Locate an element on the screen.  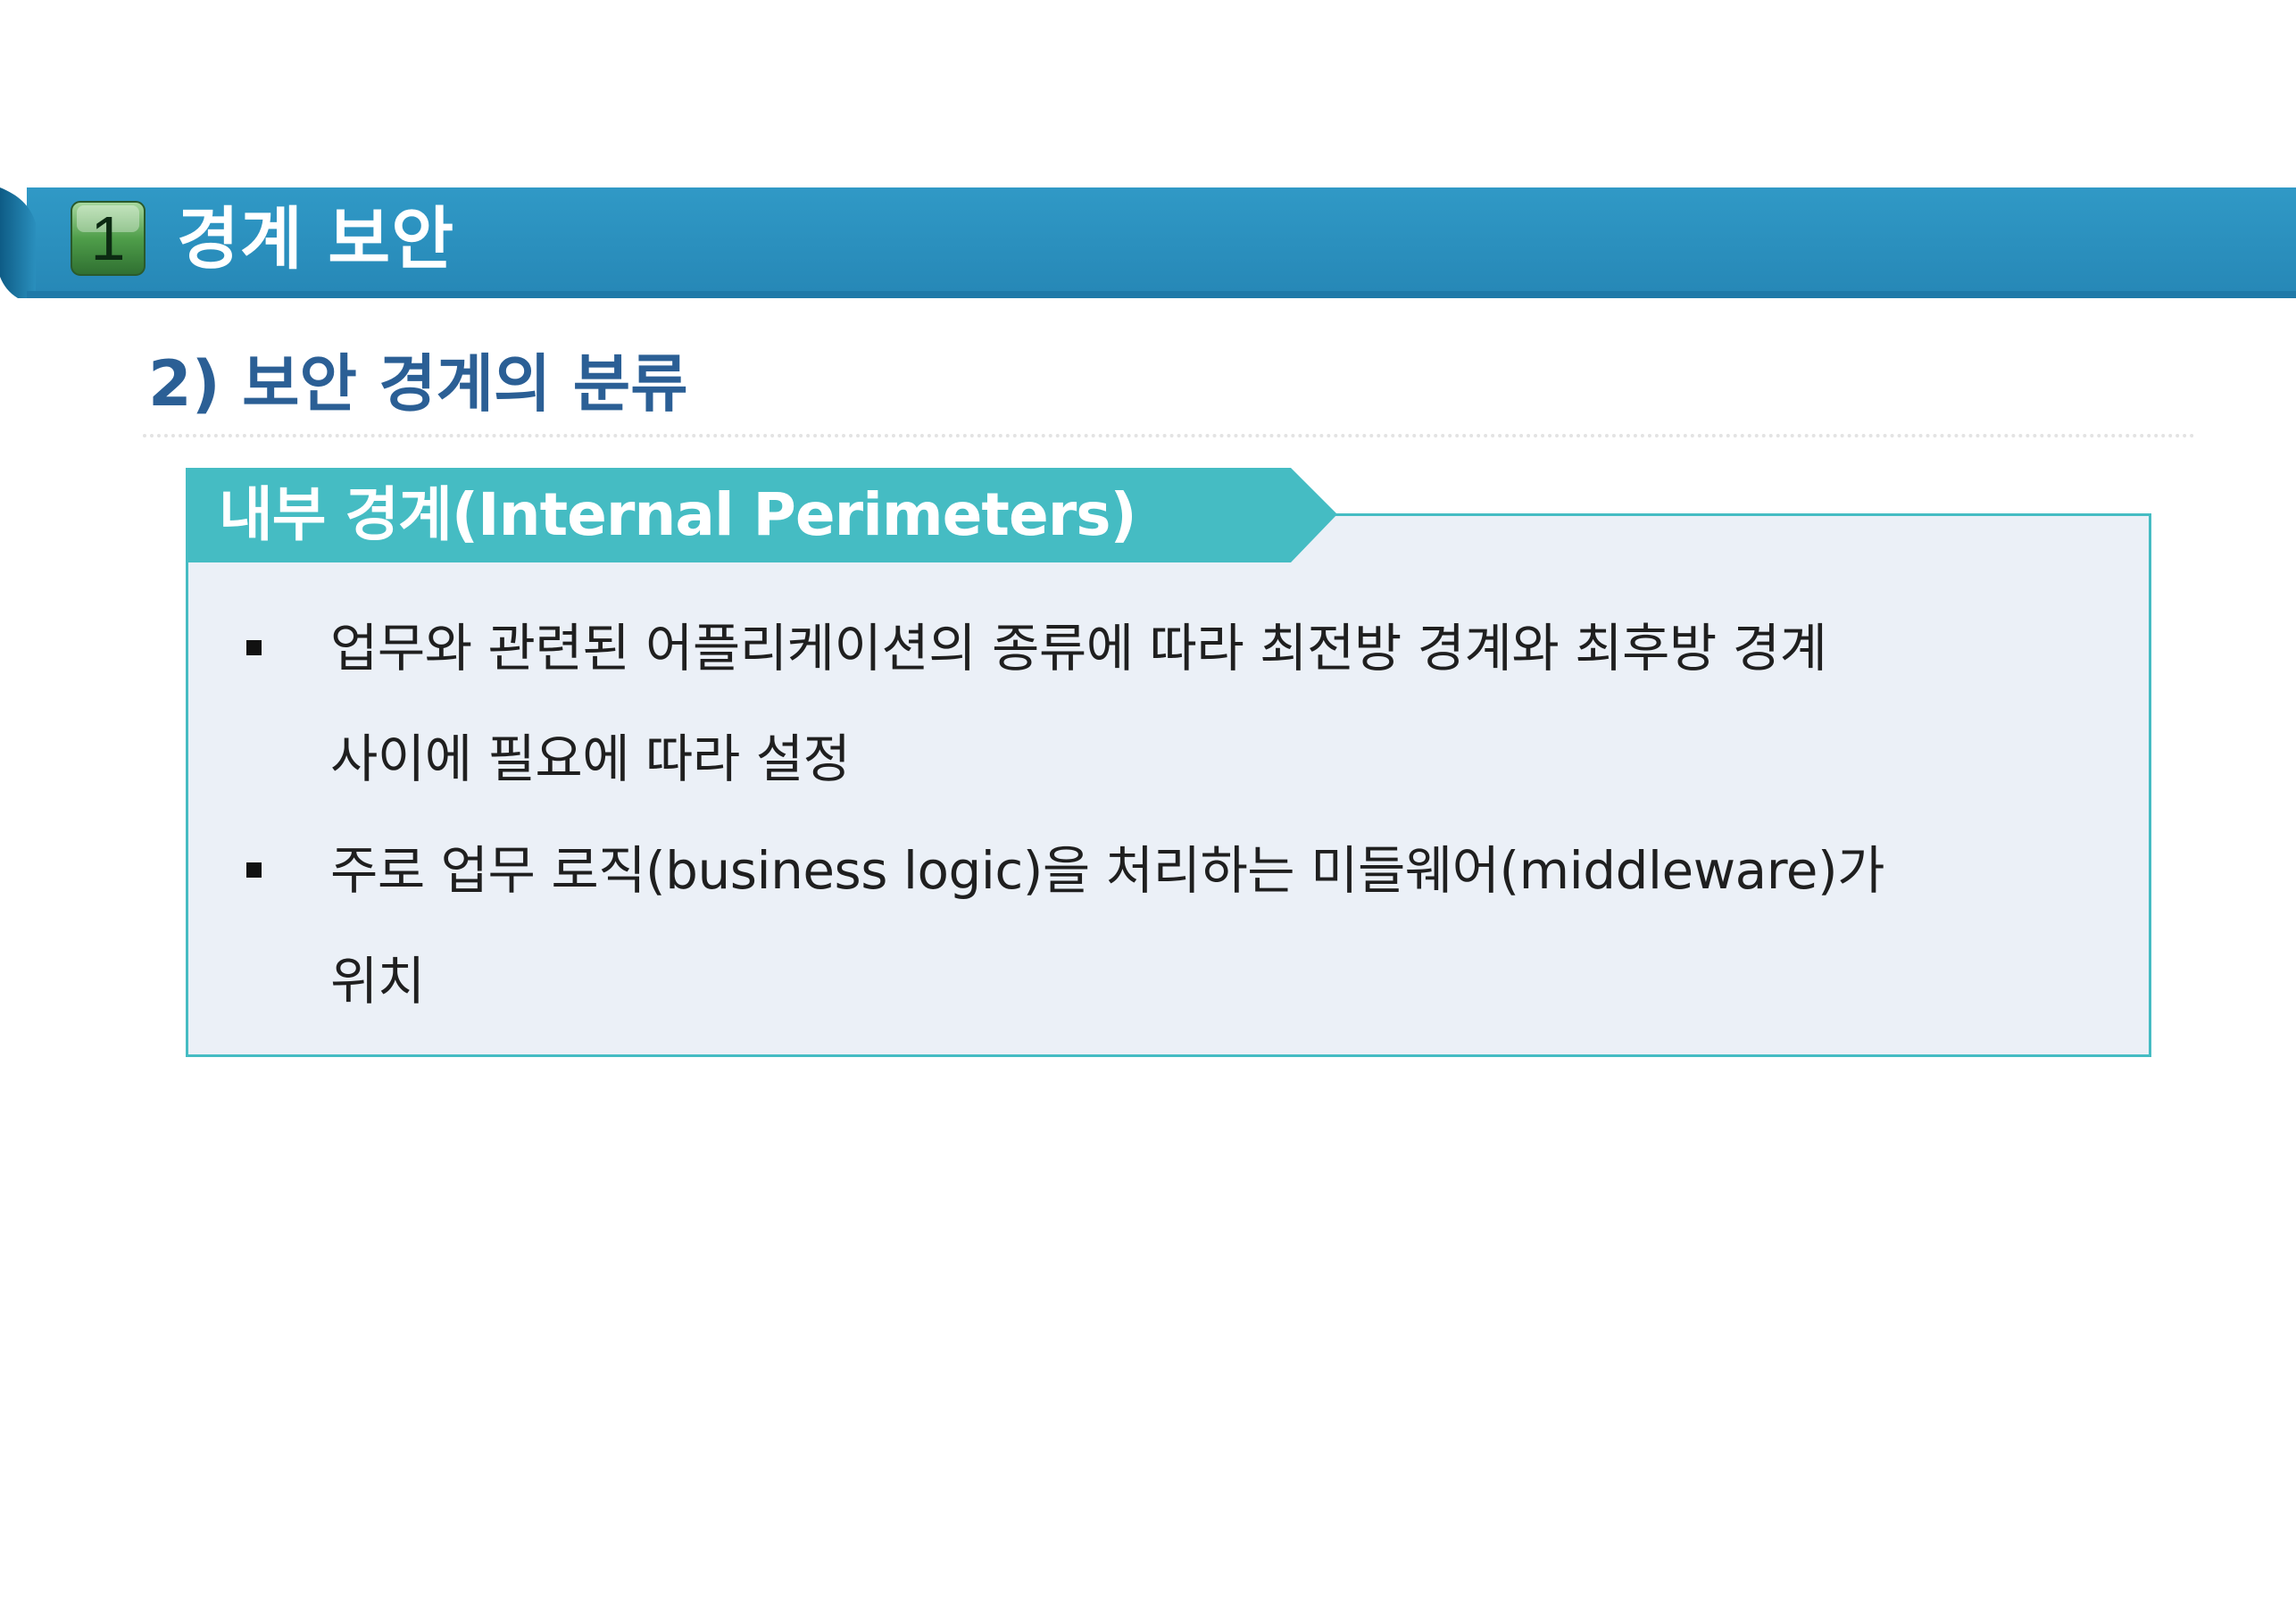
bullet-1-line-2: 사이에 필요에 따라 설정 is located at coordinates (590, 759).